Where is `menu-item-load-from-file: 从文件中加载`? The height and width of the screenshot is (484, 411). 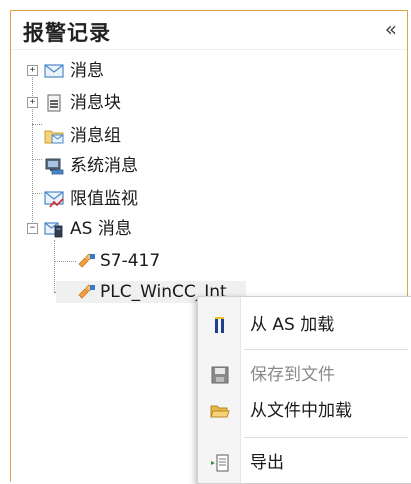 menu-item-load-from-file: 从文件中加载 is located at coordinates (304, 411).